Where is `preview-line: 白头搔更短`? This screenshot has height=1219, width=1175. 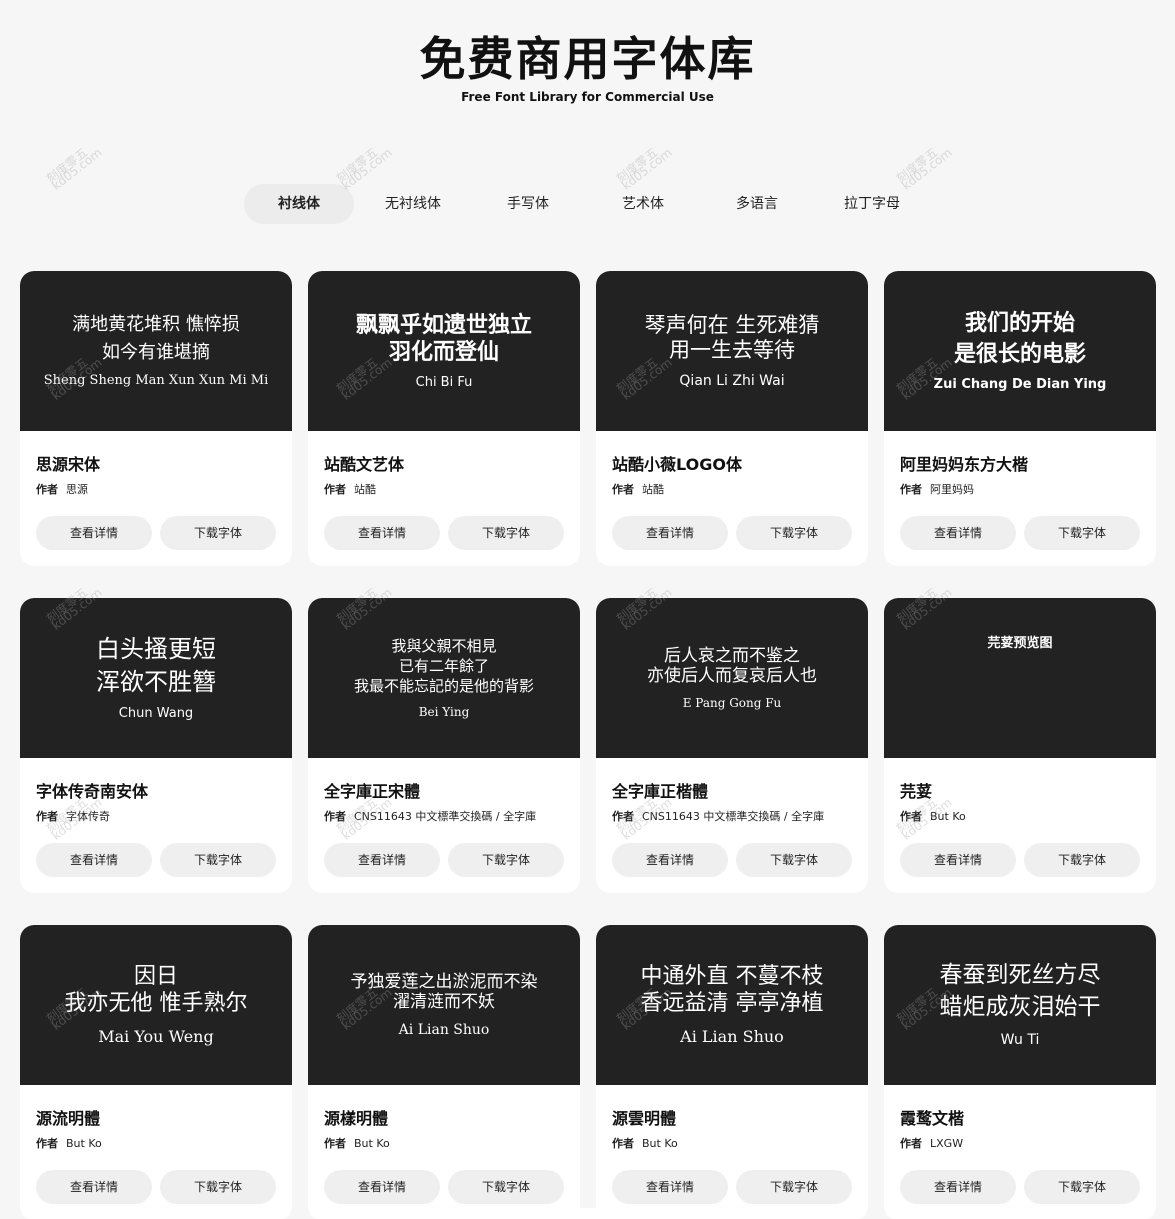 preview-line: 白头搔更短 is located at coordinates (156, 648).